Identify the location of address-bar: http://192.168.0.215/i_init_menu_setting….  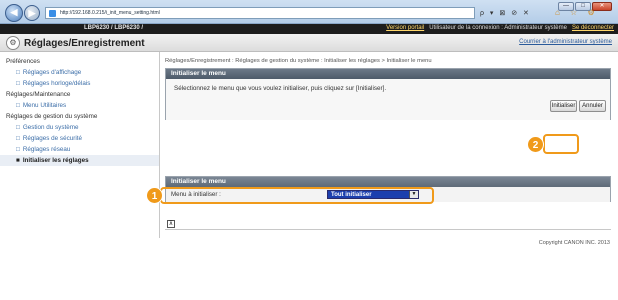
(260, 13).